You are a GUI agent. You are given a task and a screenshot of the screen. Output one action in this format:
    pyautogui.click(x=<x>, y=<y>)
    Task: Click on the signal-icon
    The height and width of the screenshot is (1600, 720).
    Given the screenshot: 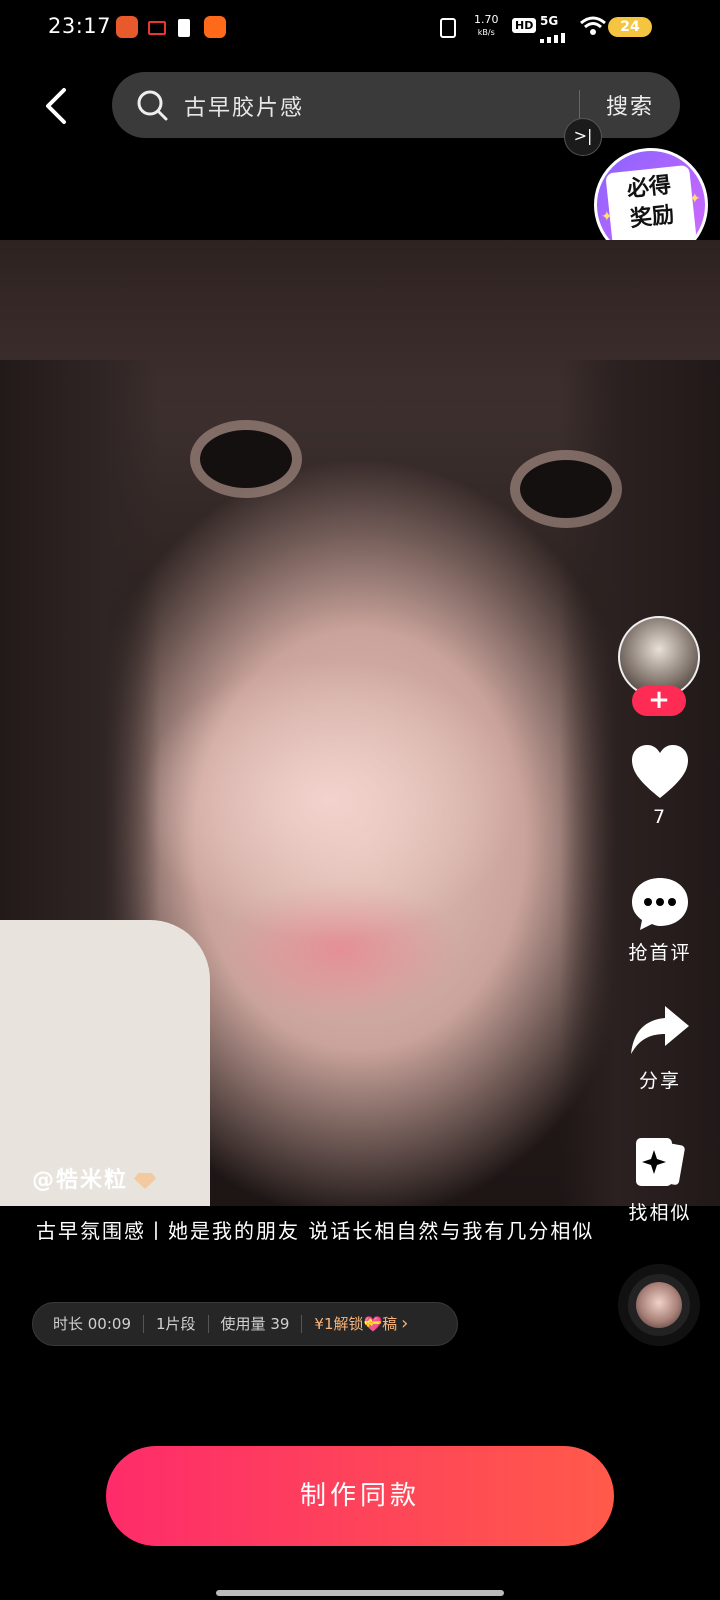 What is the action you would take?
    pyautogui.click(x=553, y=35)
    